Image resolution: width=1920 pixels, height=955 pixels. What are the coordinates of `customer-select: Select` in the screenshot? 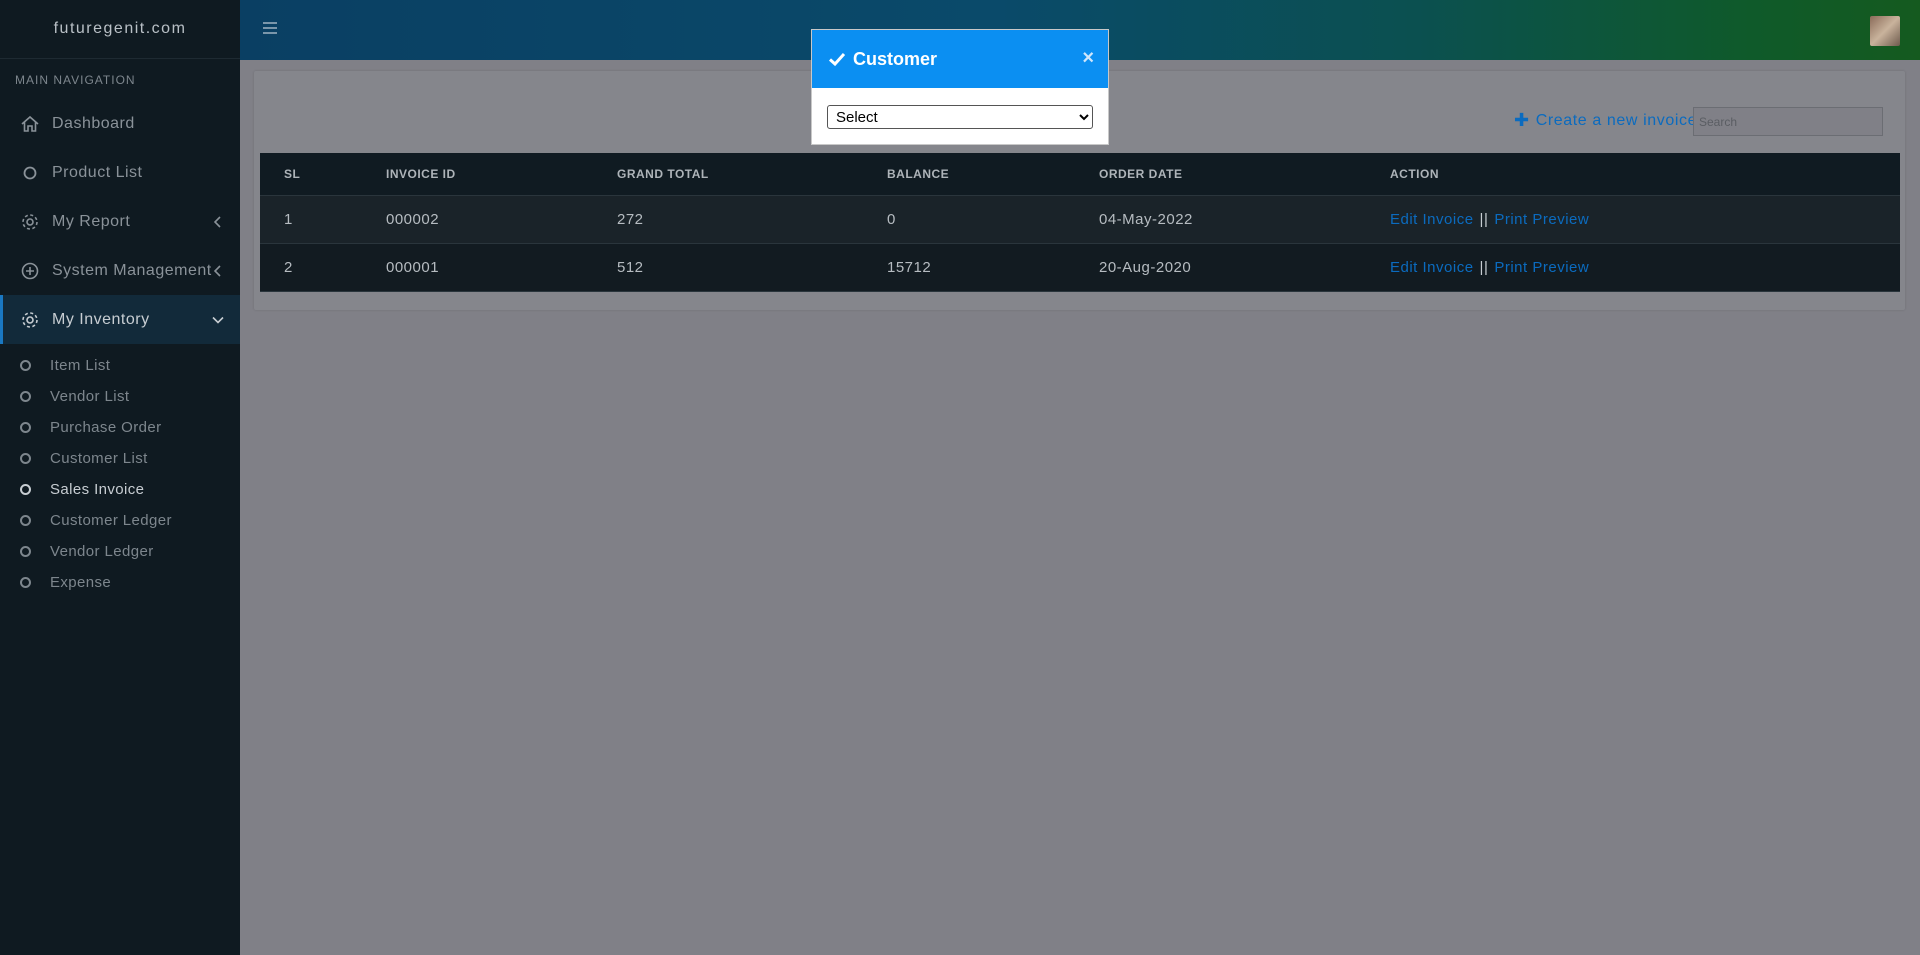 It's located at (960, 117).